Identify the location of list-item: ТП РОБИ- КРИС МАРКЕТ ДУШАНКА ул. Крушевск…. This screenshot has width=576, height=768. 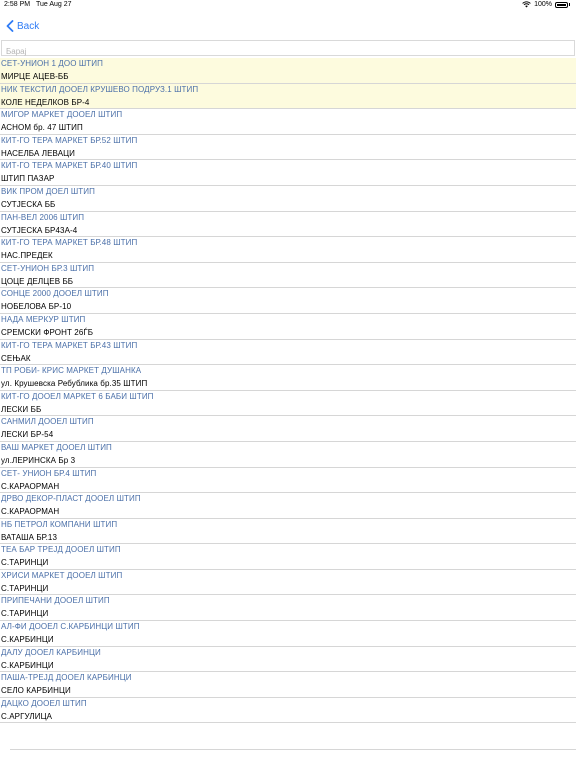
(288, 378).